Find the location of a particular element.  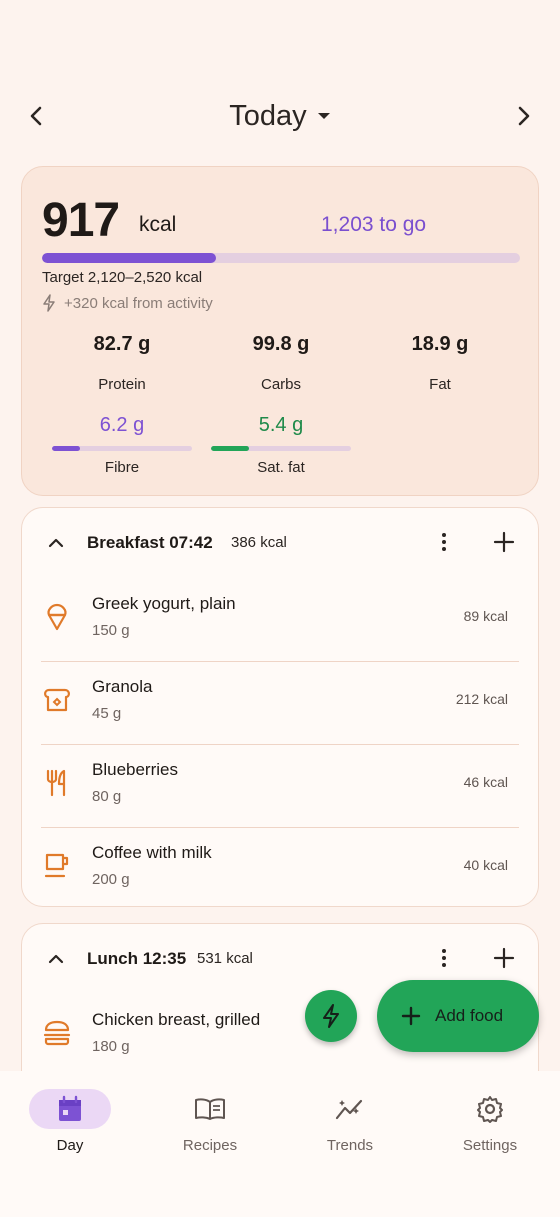

coffee-icon is located at coordinates (57, 866).